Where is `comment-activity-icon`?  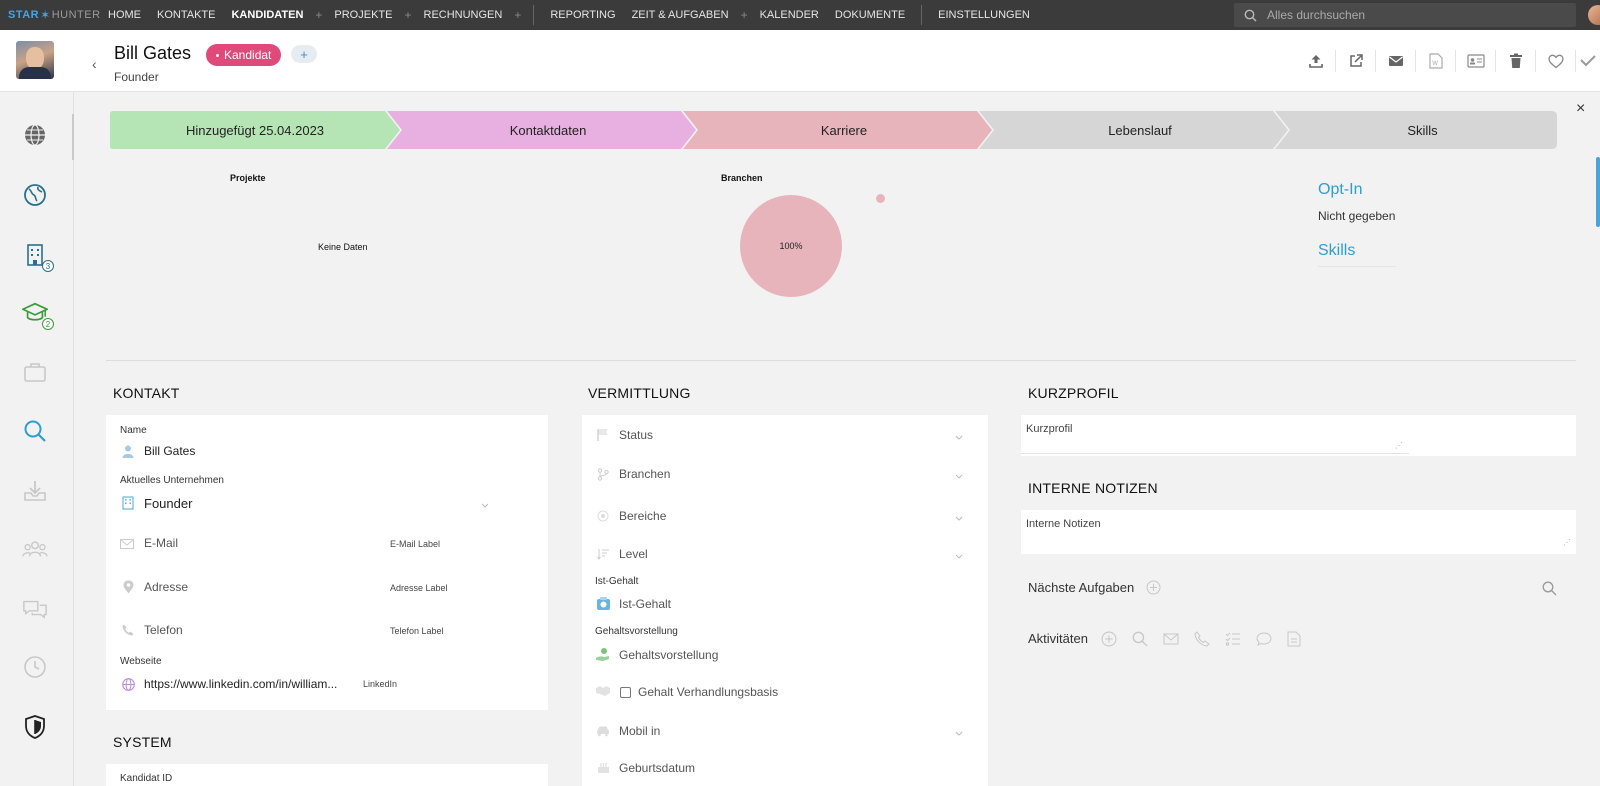
comment-activity-icon is located at coordinates (1264, 639).